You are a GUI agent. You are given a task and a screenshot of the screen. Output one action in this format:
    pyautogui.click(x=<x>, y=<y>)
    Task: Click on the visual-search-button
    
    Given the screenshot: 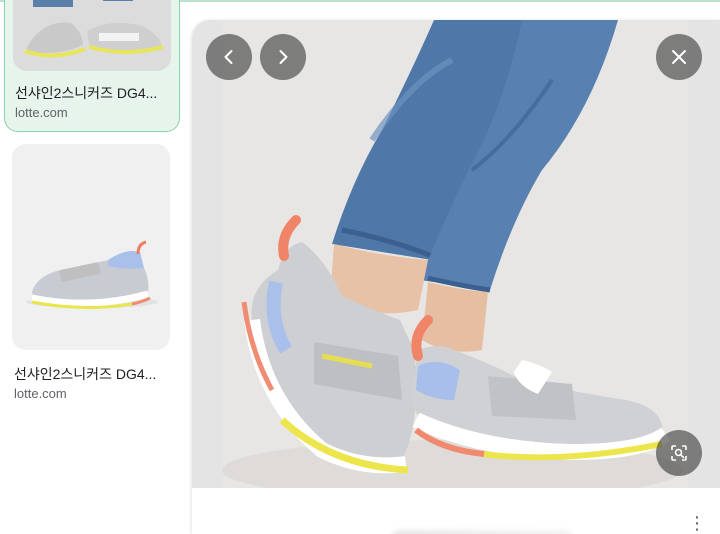 What is the action you would take?
    pyautogui.click(x=679, y=453)
    